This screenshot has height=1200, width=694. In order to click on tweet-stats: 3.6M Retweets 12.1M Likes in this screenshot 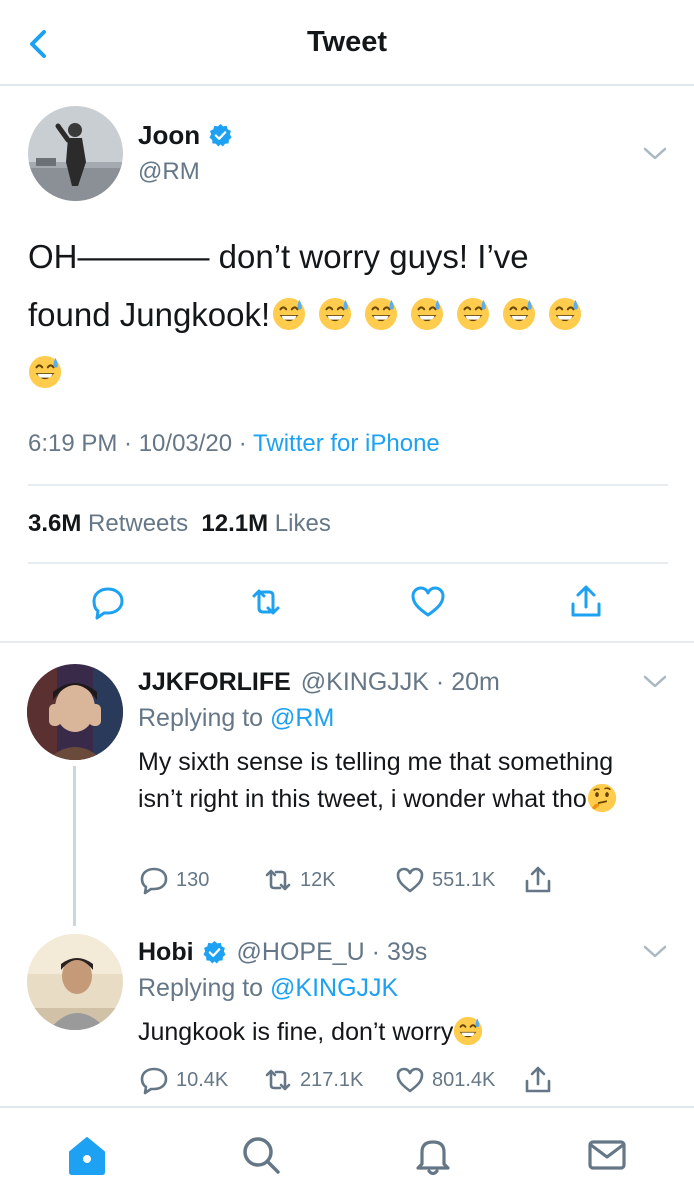, I will do `click(179, 524)`.